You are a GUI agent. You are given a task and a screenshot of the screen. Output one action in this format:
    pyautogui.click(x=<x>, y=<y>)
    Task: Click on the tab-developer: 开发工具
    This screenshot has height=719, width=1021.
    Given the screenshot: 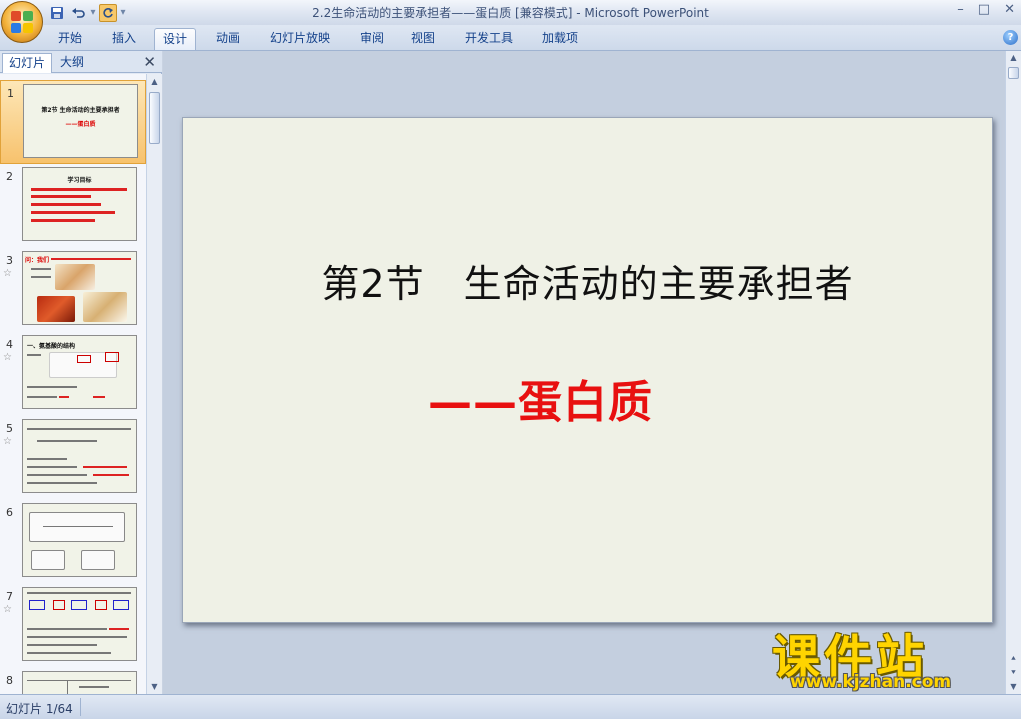 What is the action you would take?
    pyautogui.click(x=489, y=39)
    